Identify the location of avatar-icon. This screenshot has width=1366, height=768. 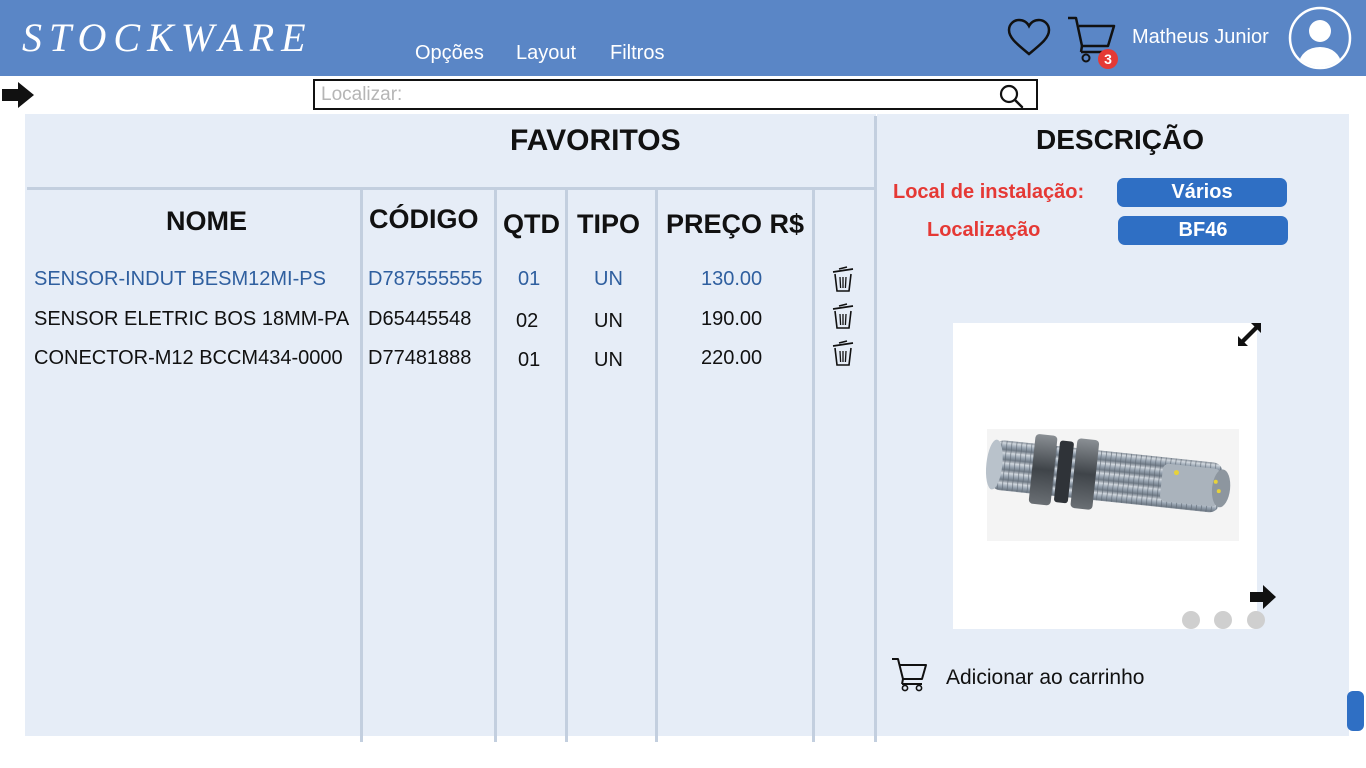
(1320, 38).